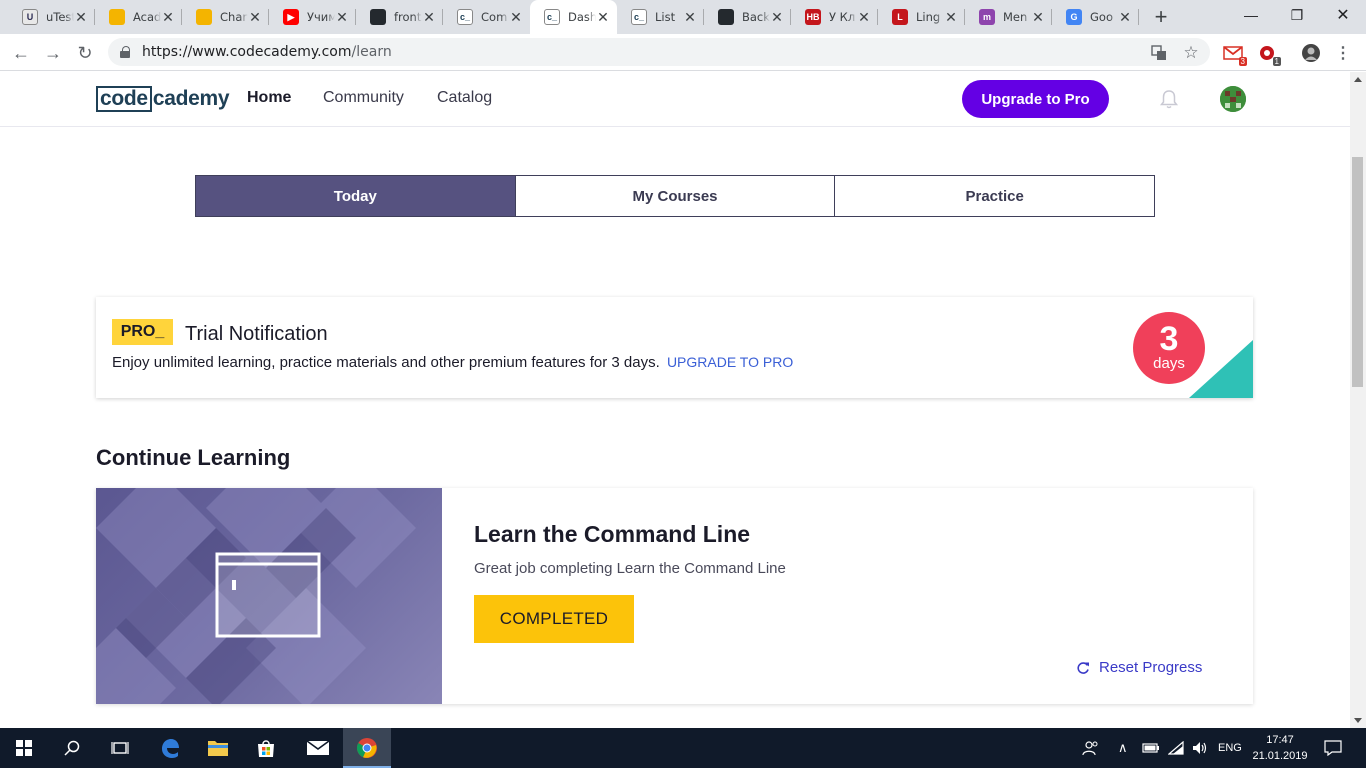 Image resolution: width=1366 pixels, height=768 pixels. I want to click on nav-community: Community, so click(363, 98).